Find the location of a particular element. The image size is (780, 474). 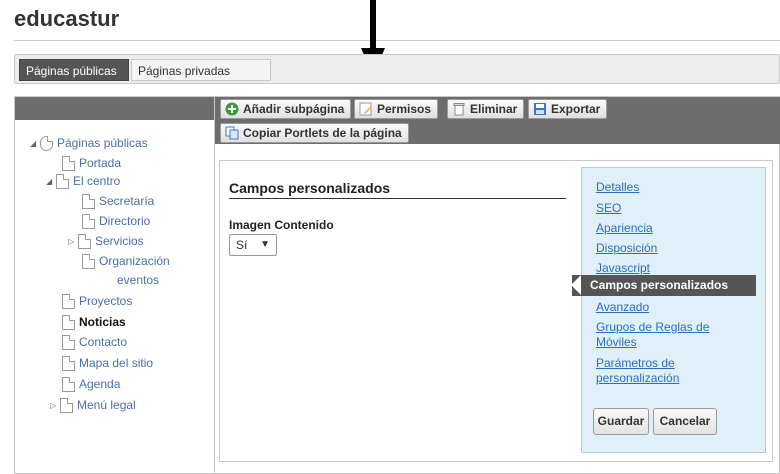

copy-icon is located at coordinates (232, 133).